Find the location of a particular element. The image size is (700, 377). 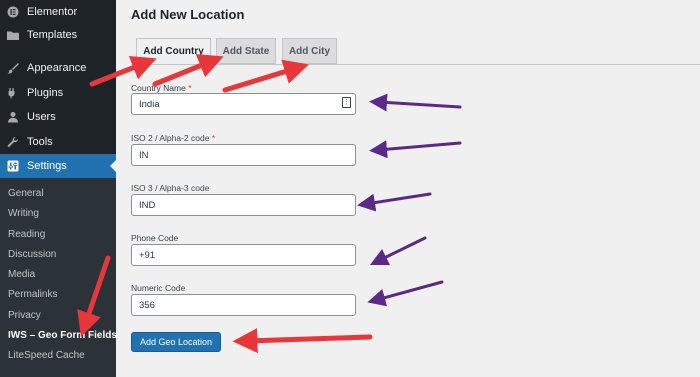

menu-item-label: Templates is located at coordinates (52, 35).